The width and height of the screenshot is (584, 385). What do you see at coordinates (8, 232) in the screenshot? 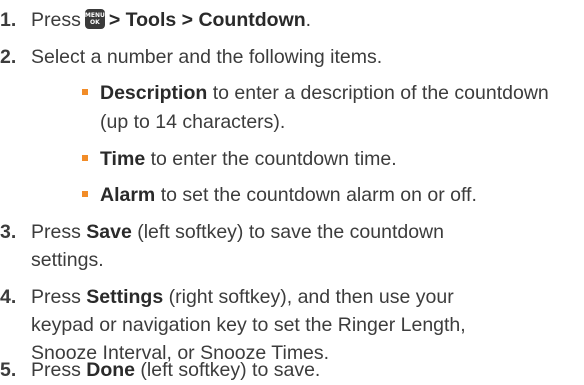
I see `step-number: 3.` at bounding box center [8, 232].